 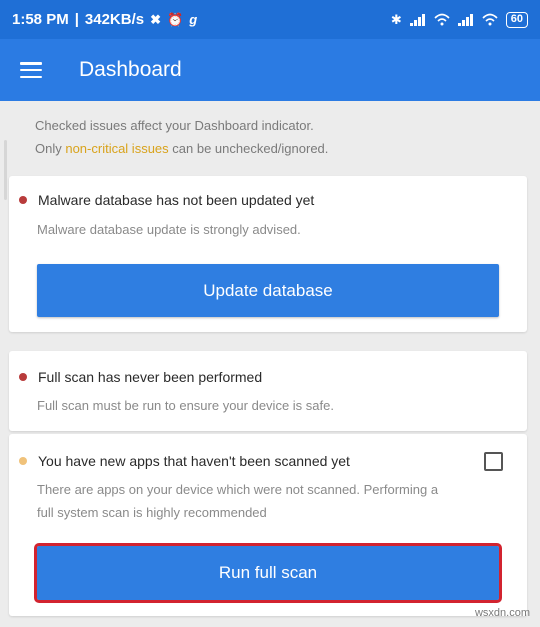 I want to click on issue-header: Full scan has never been performed, so click(x=140, y=377).